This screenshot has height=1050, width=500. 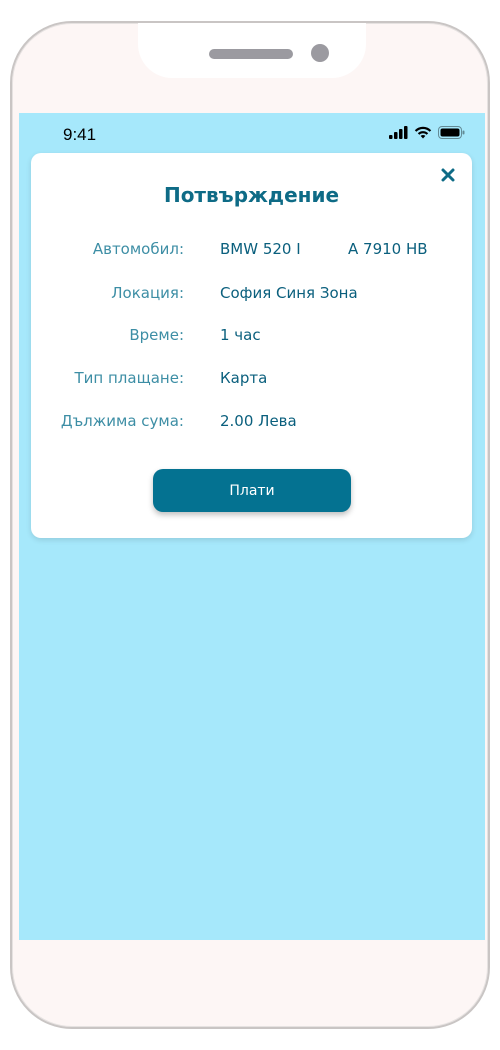 What do you see at coordinates (251, 195) in the screenshot?
I see `modal-title: Потвърждение` at bounding box center [251, 195].